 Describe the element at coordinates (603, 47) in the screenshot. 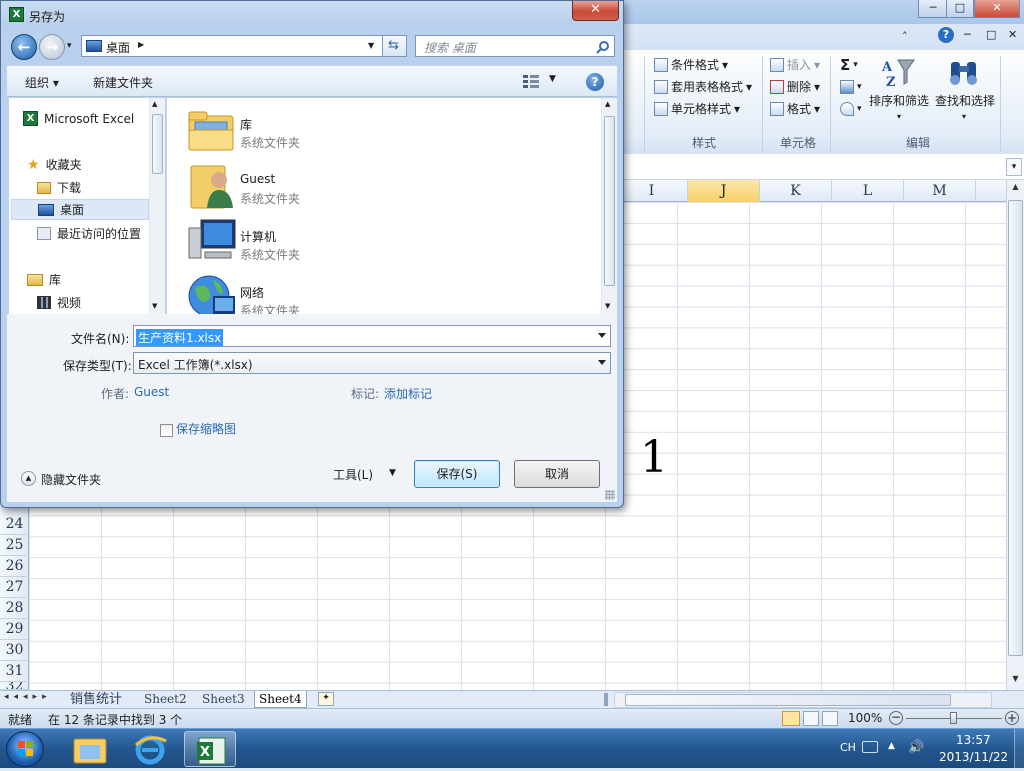

I see `search-icon` at that location.